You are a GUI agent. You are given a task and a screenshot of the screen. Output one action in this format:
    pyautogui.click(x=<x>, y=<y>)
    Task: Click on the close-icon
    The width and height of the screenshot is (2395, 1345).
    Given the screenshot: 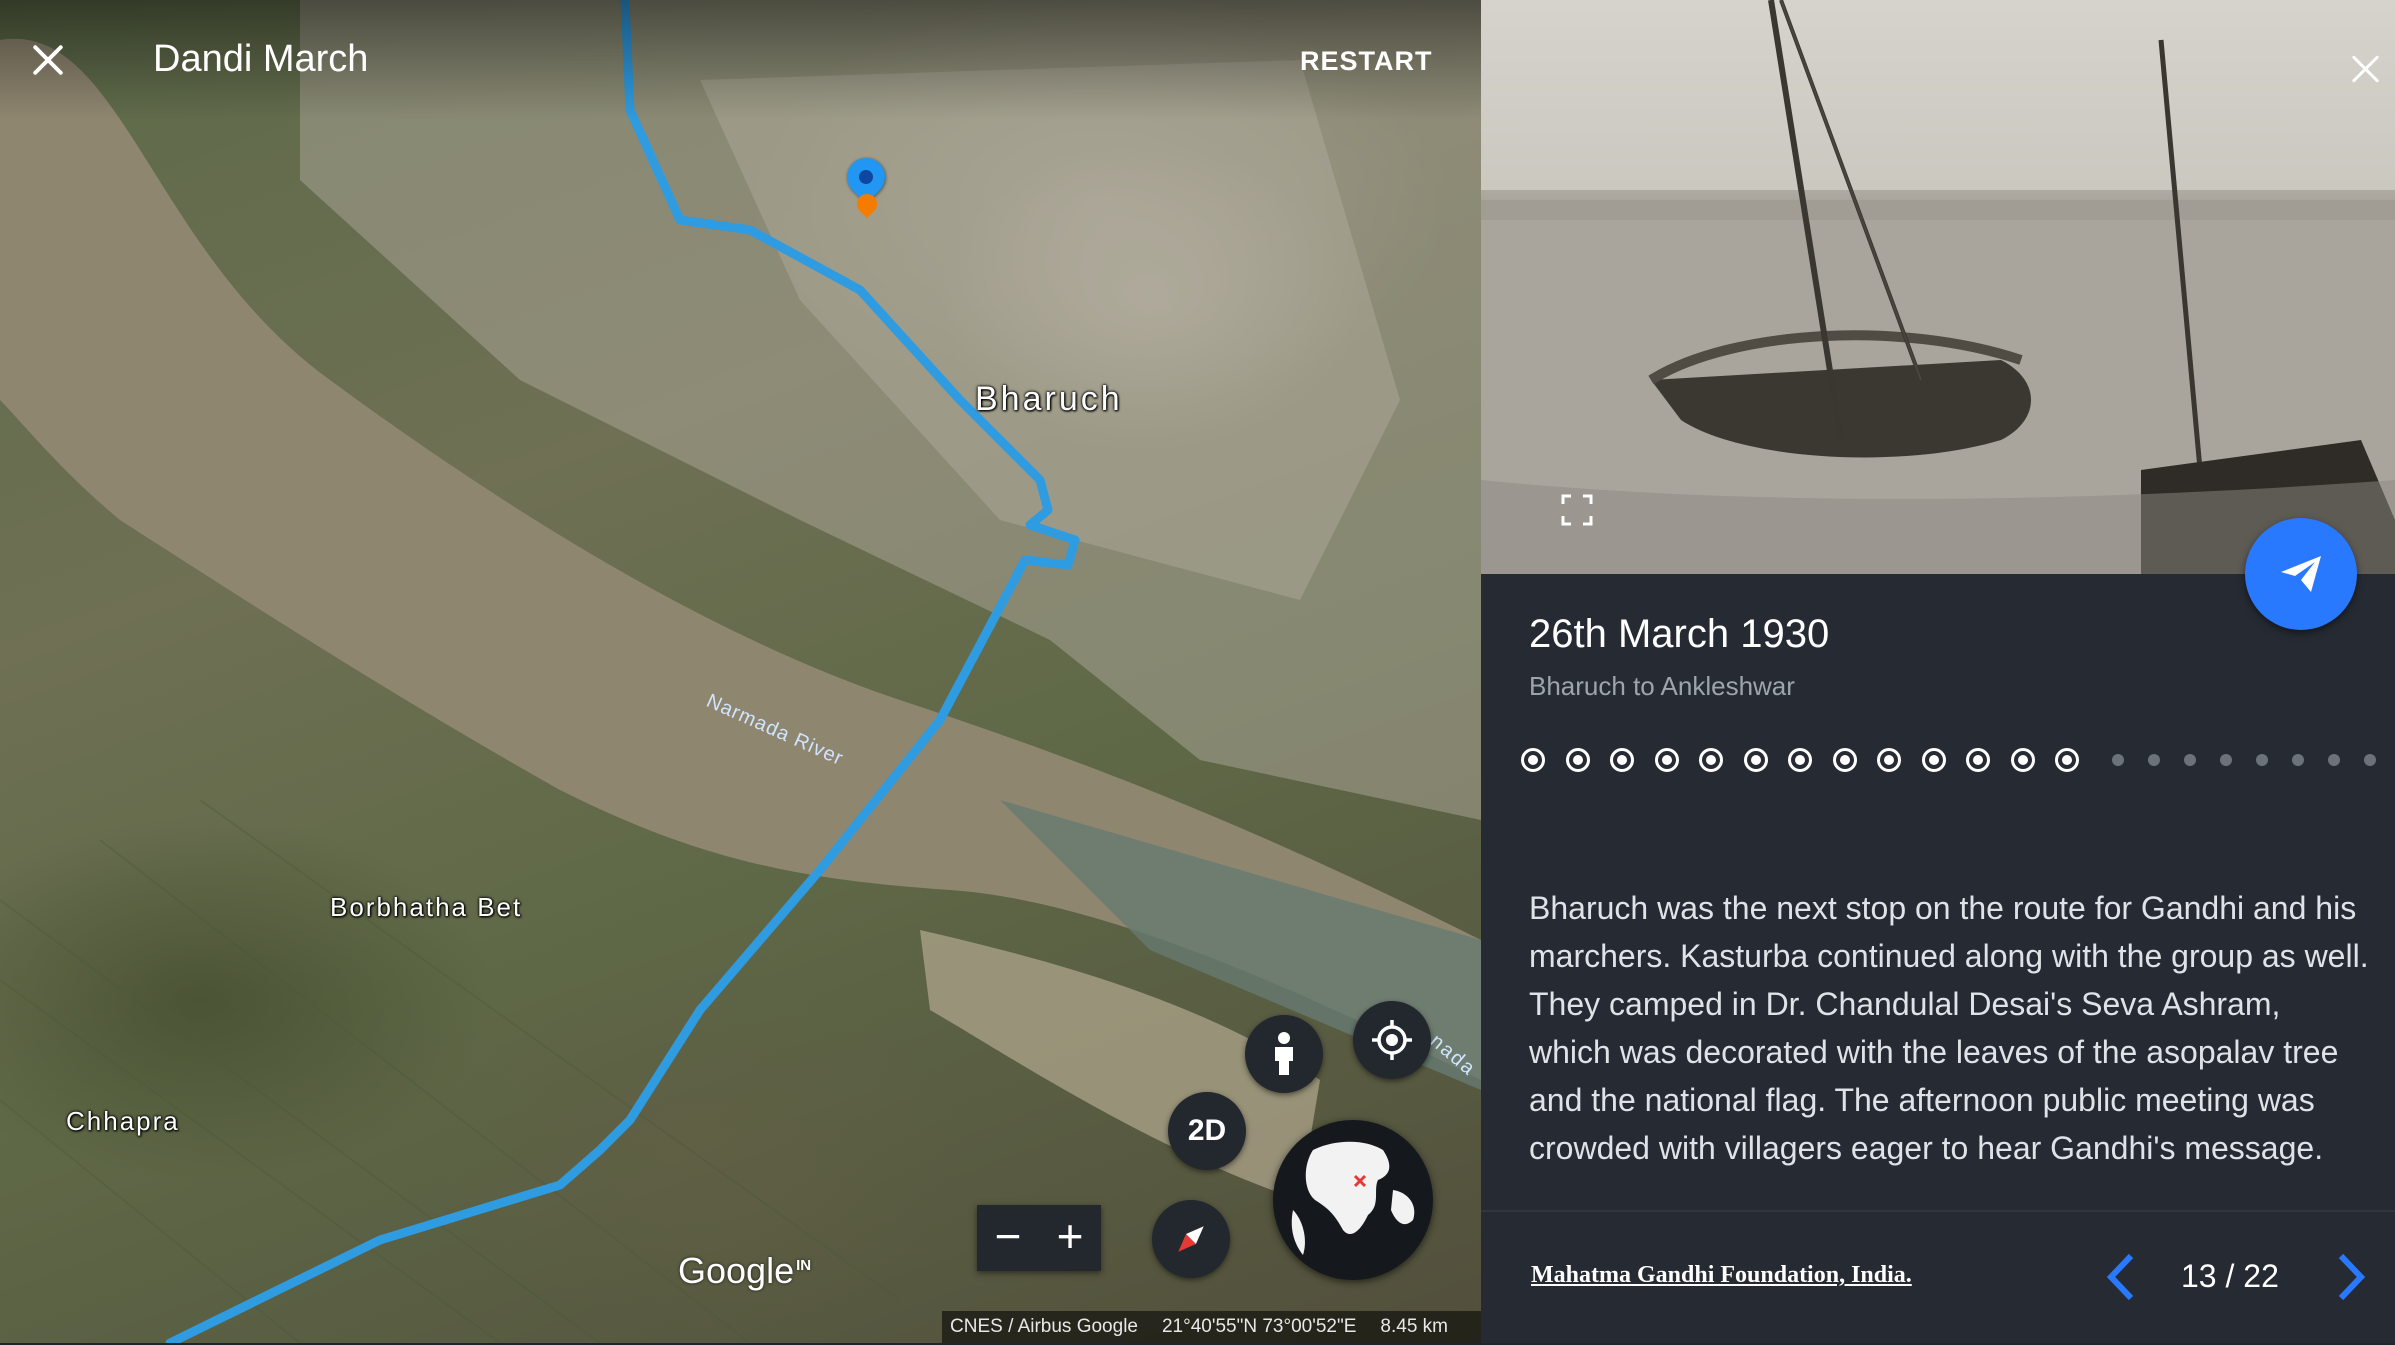 What is the action you would take?
    pyautogui.click(x=48, y=60)
    